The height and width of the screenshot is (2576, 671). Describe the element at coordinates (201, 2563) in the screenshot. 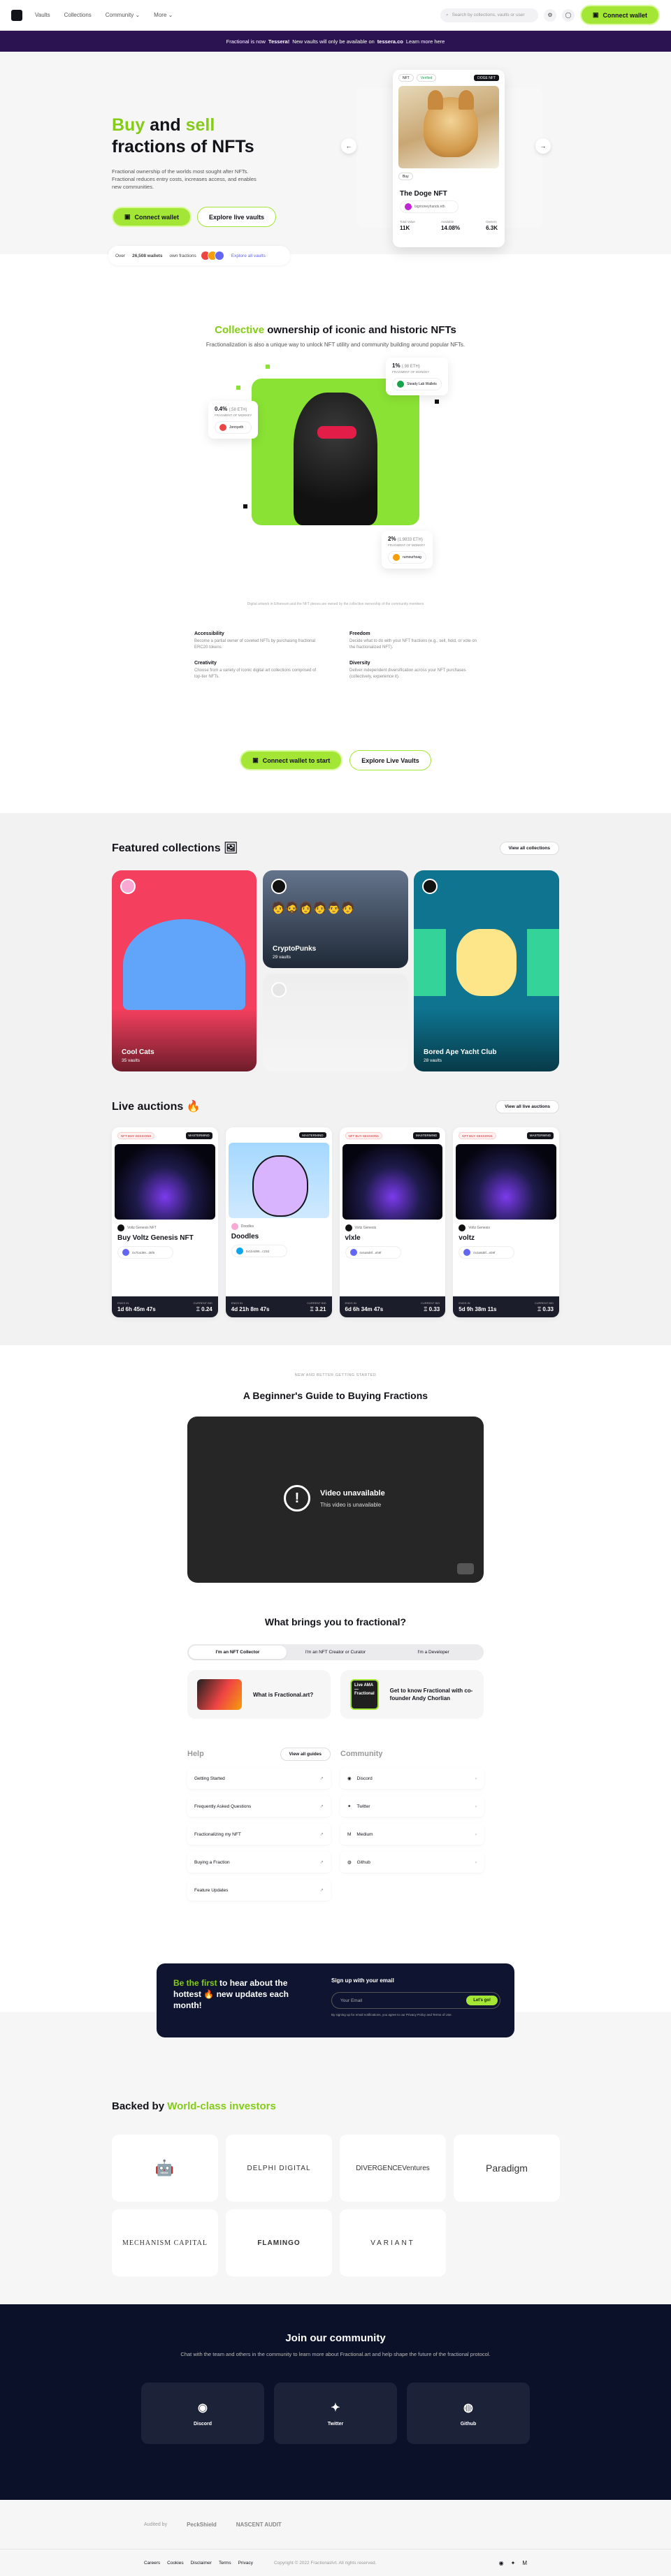

I see `footer-link-disclaimer: Disclaimer` at that location.